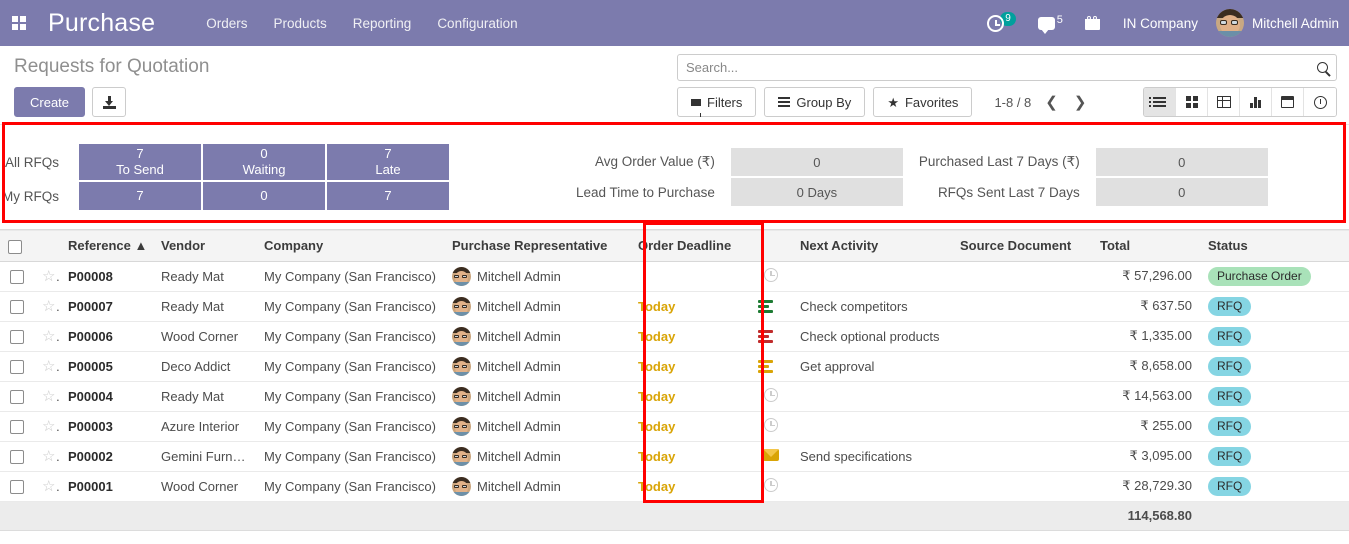 This screenshot has height=544, width=1349. I want to click on tile-my-to-send: 7, so click(140, 196).